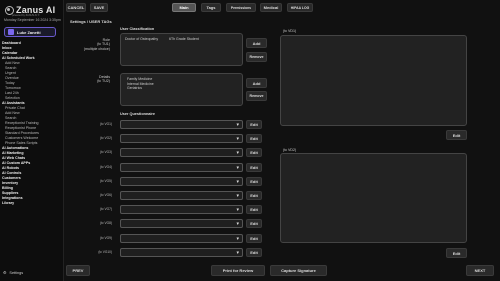 This screenshot has width=500, height=281. I want to click on role-value: Doctor of Osteopathy, so click(141, 39).